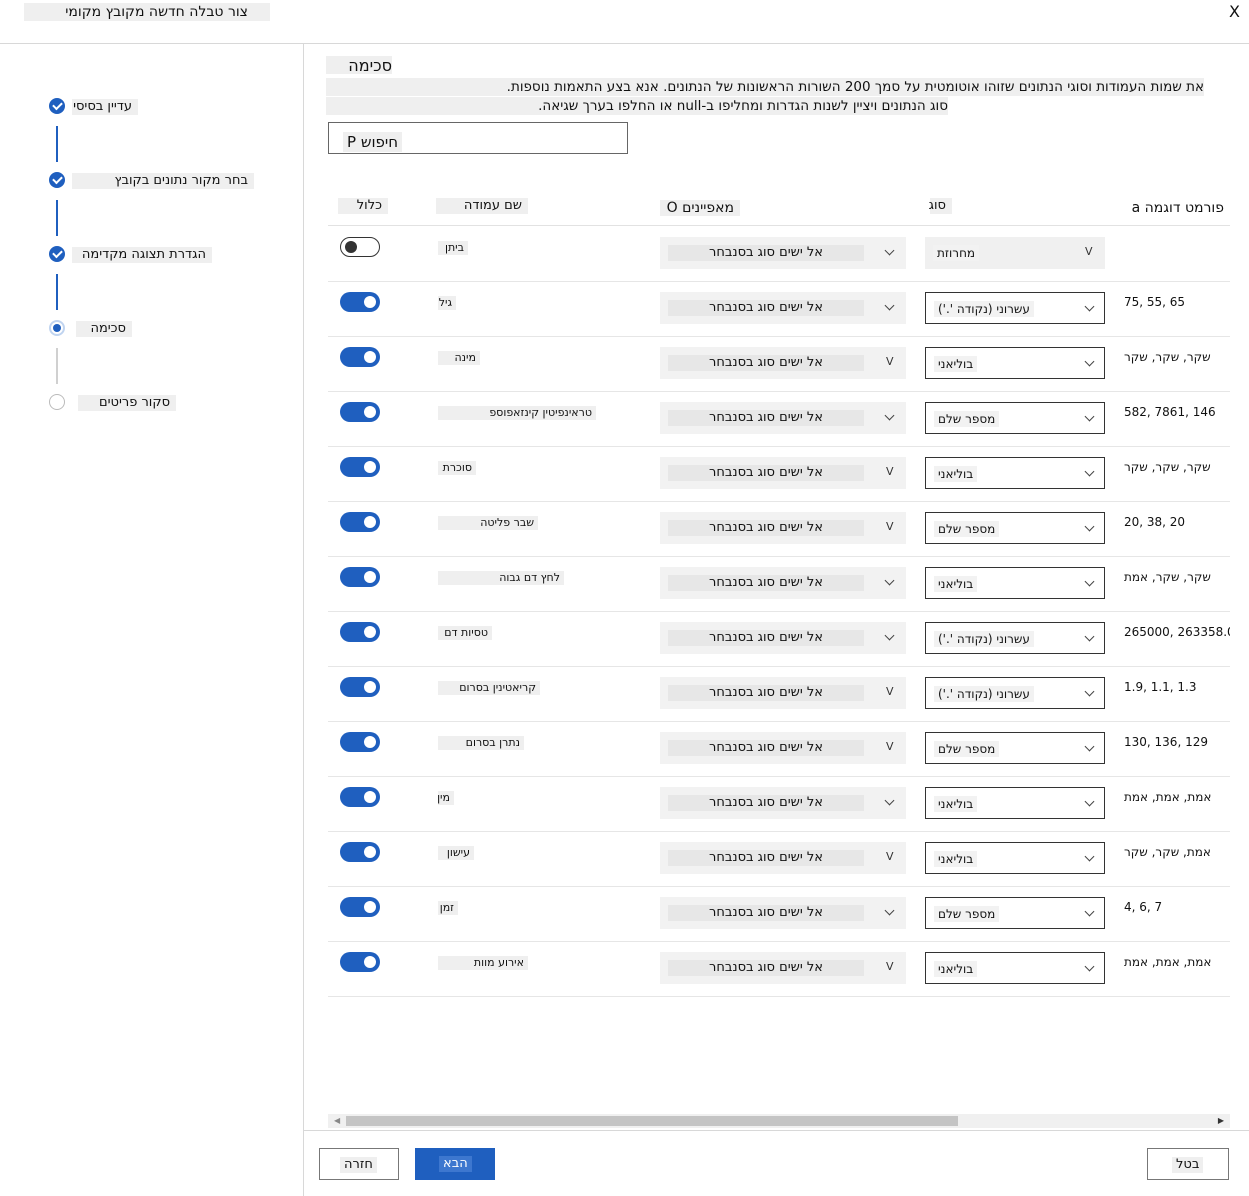  I want to click on back-button-label: חזרה, so click(358, 1165).